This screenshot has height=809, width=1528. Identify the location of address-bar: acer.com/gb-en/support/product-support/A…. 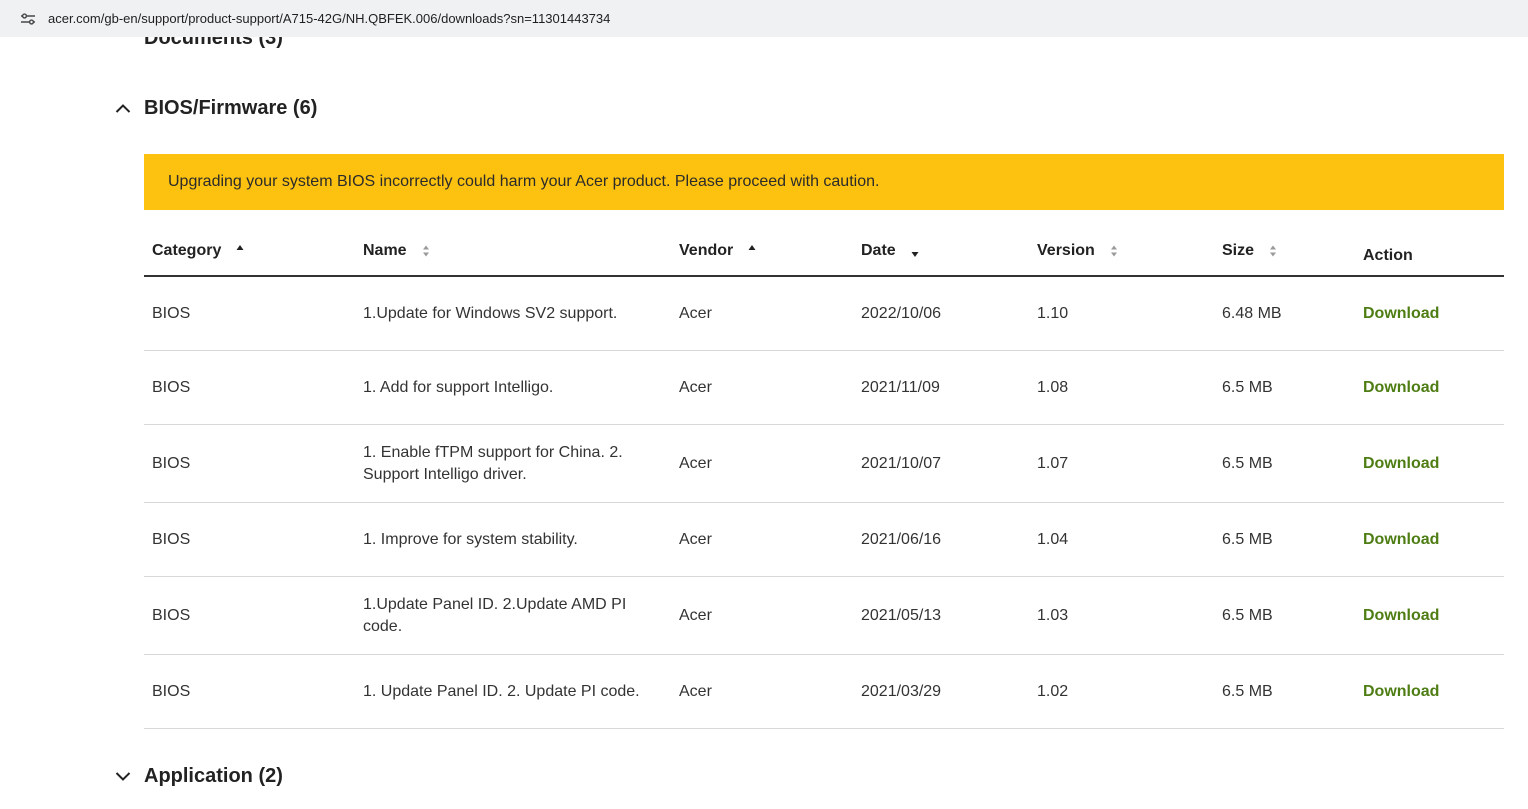
(764, 18).